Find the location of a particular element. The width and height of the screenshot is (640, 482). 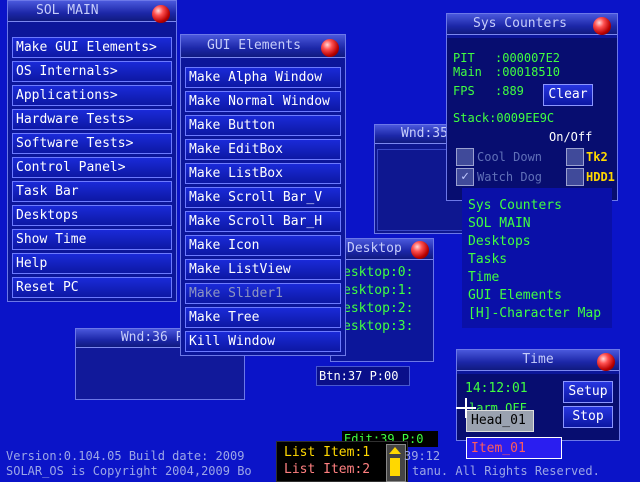

sol-menu-item: OS Internals> is located at coordinates (92, 71).